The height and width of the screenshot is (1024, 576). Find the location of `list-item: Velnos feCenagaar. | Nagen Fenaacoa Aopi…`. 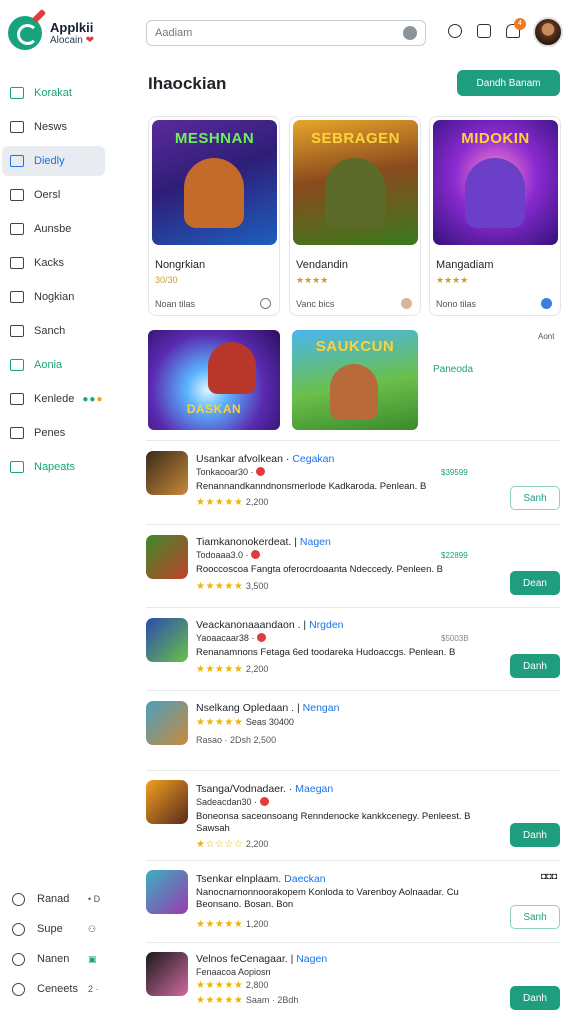

list-item: Velnos feCenagaar. | Nagen Fenaacoa Aopi… is located at coordinates (353, 982).